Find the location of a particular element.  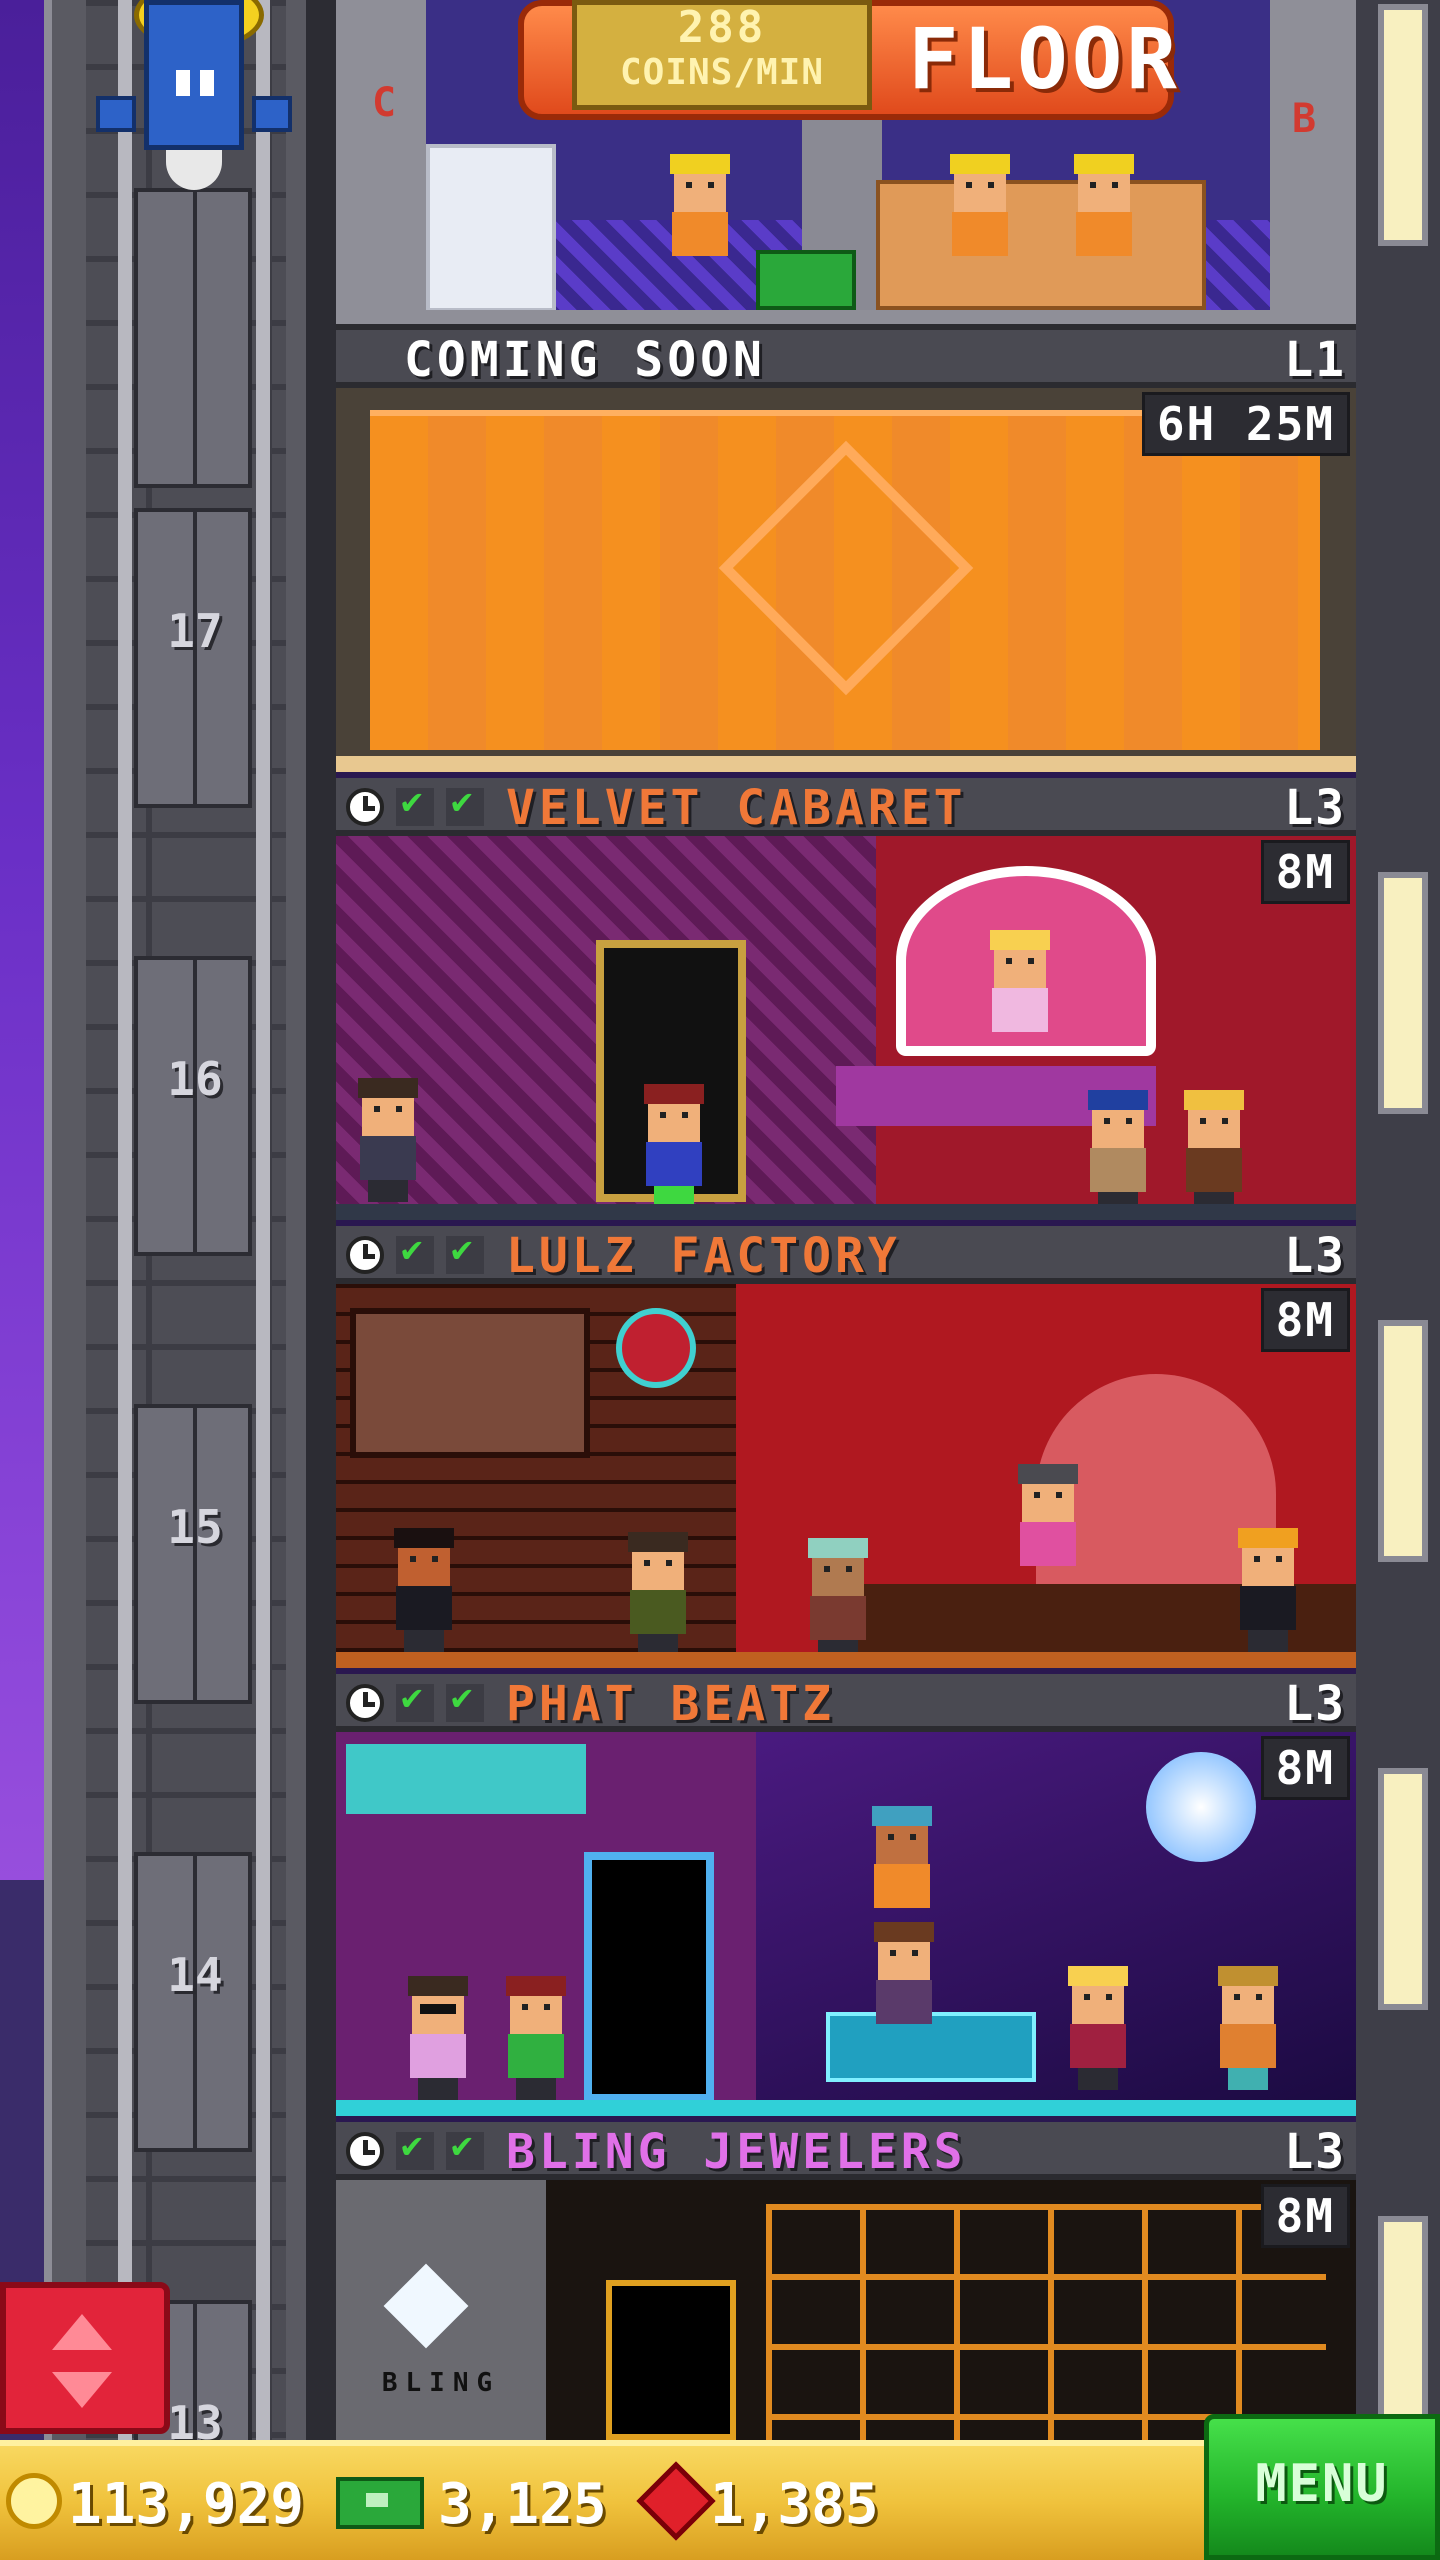

floor-title-text: FLOOR is located at coordinates (1044, 59).